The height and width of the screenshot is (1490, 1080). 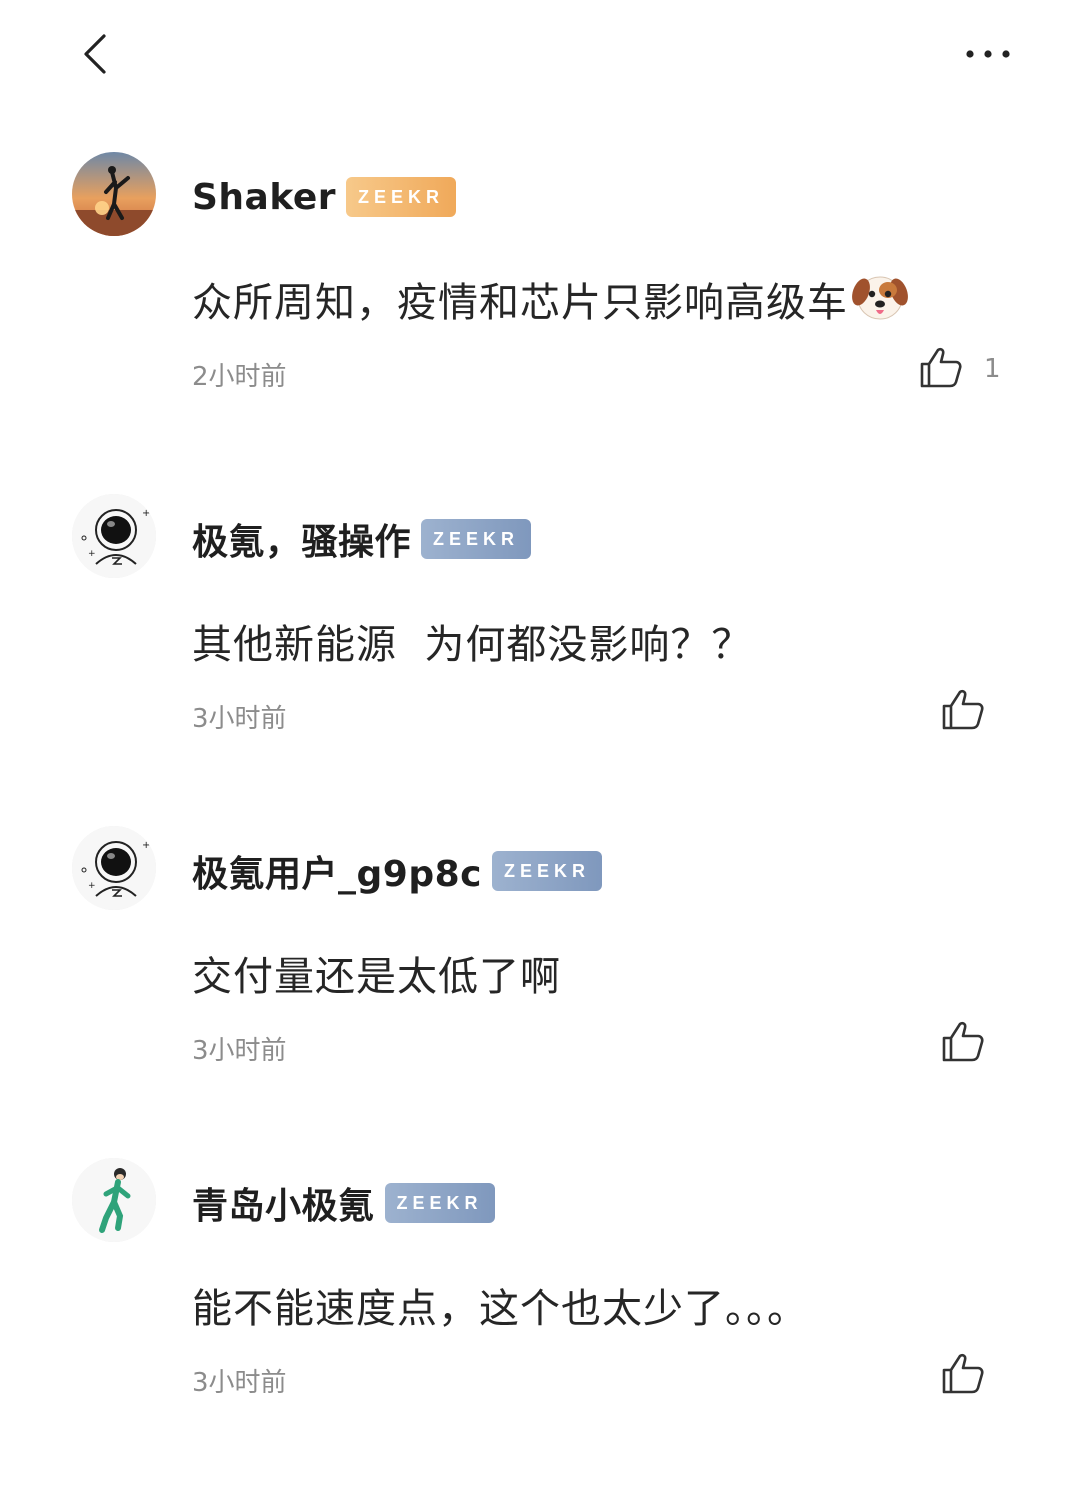 What do you see at coordinates (301, 539) in the screenshot?
I see `username: 极氪，骚操作` at bounding box center [301, 539].